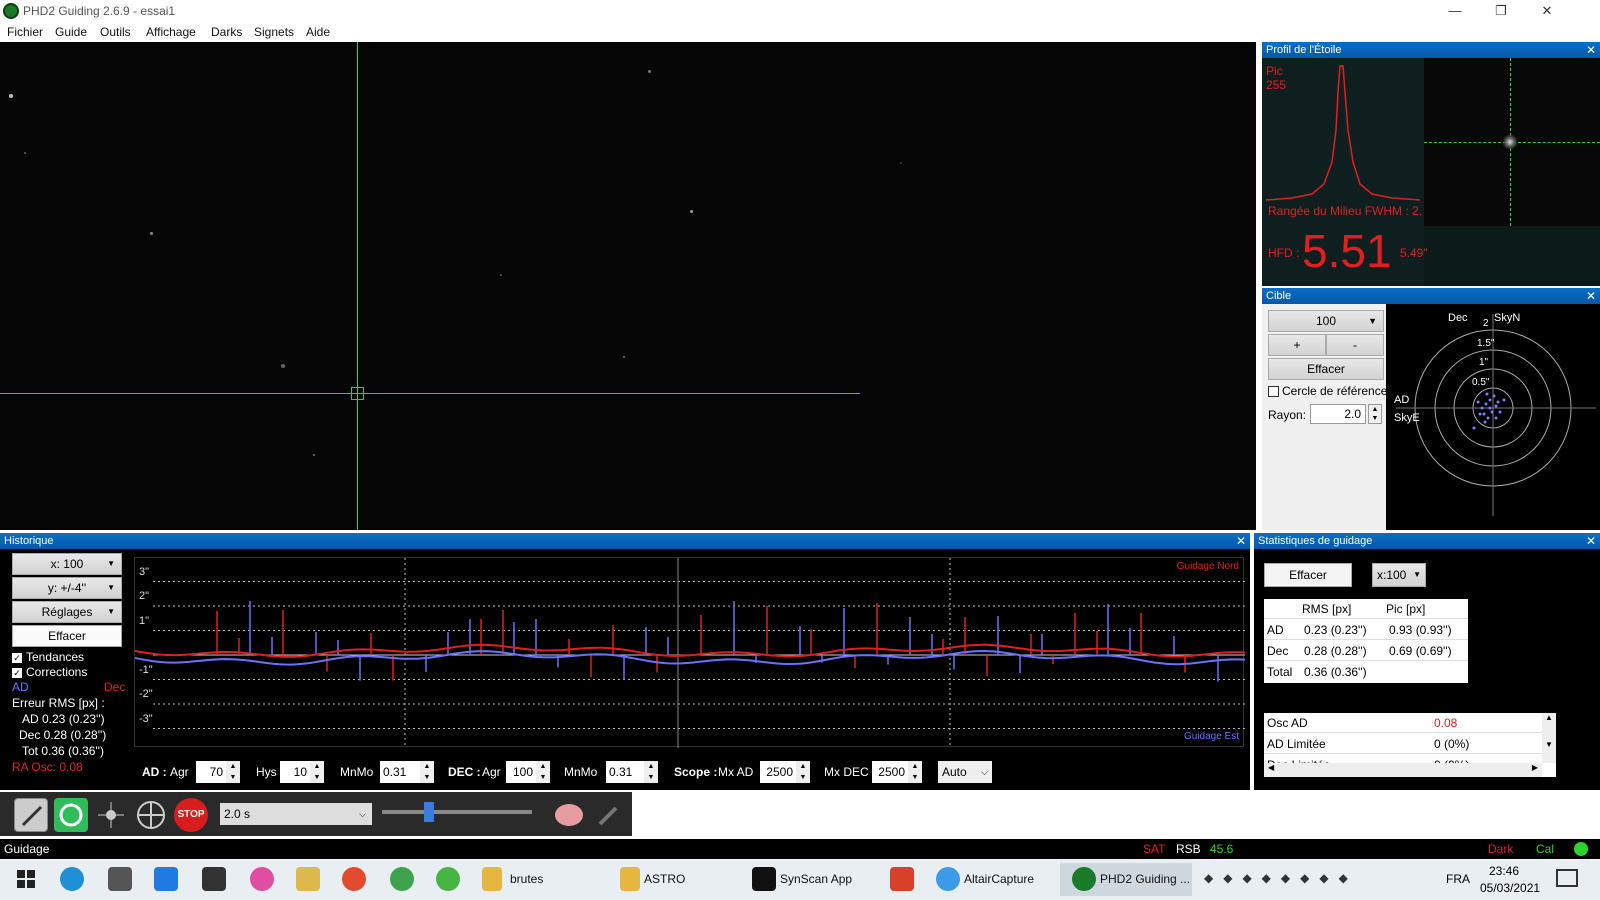 Image resolution: width=1600 pixels, height=900 pixels. Describe the element at coordinates (1273, 391) in the screenshot. I see `ref-circle-checkbox` at that location.